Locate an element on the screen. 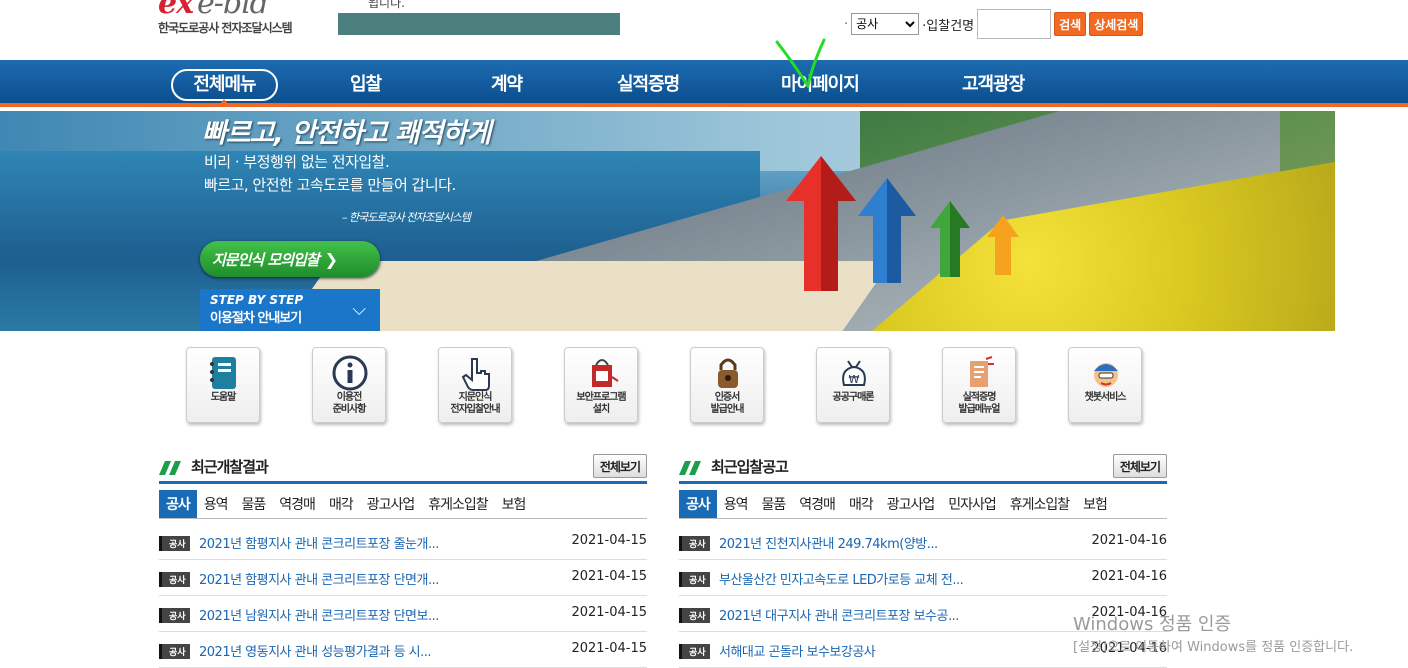 The height and width of the screenshot is (668, 1408). security-tag-icon is located at coordinates (605, 373).